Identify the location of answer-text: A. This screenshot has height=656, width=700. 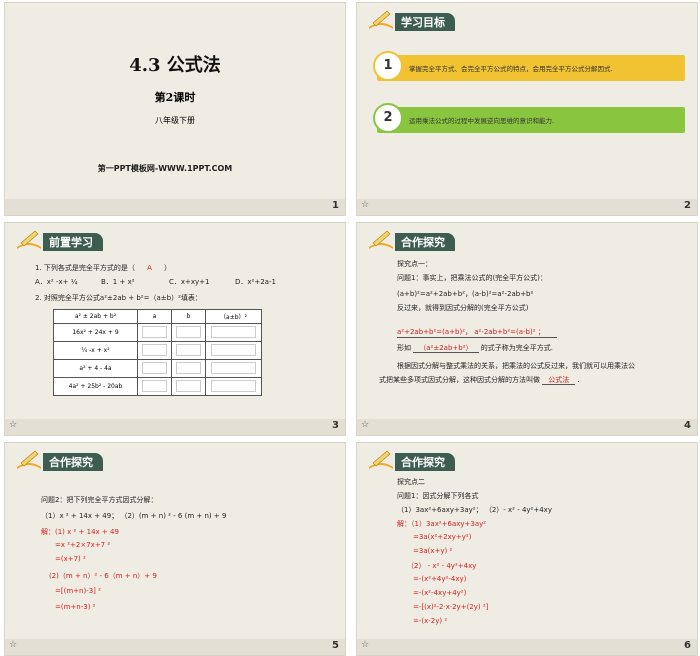
(149, 268).